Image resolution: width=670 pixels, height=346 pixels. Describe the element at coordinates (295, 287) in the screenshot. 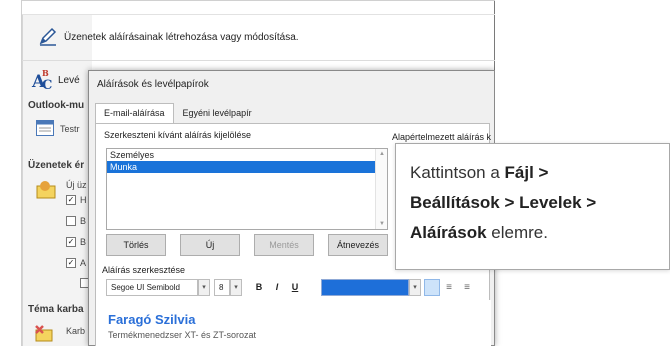

I see `underline-button: U` at that location.